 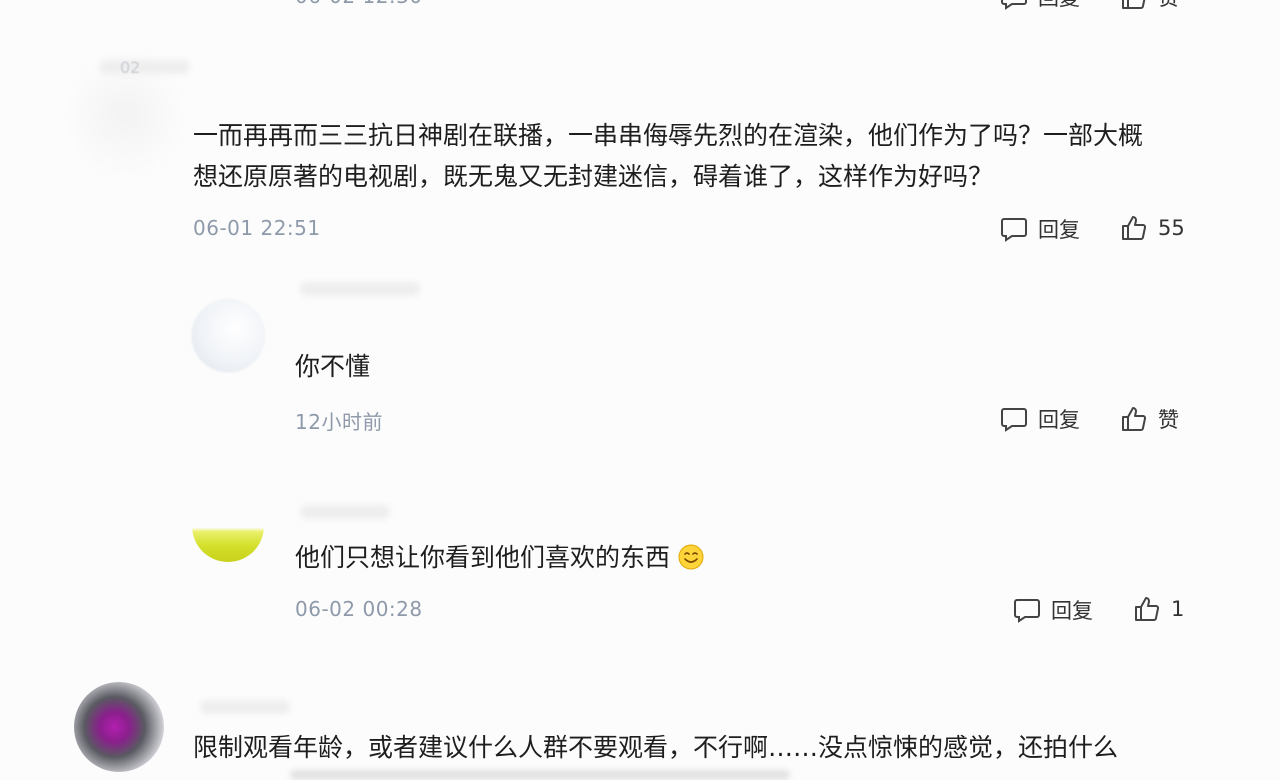 I want to click on reply-time: 06-02 00:28, so click(x=359, y=609).